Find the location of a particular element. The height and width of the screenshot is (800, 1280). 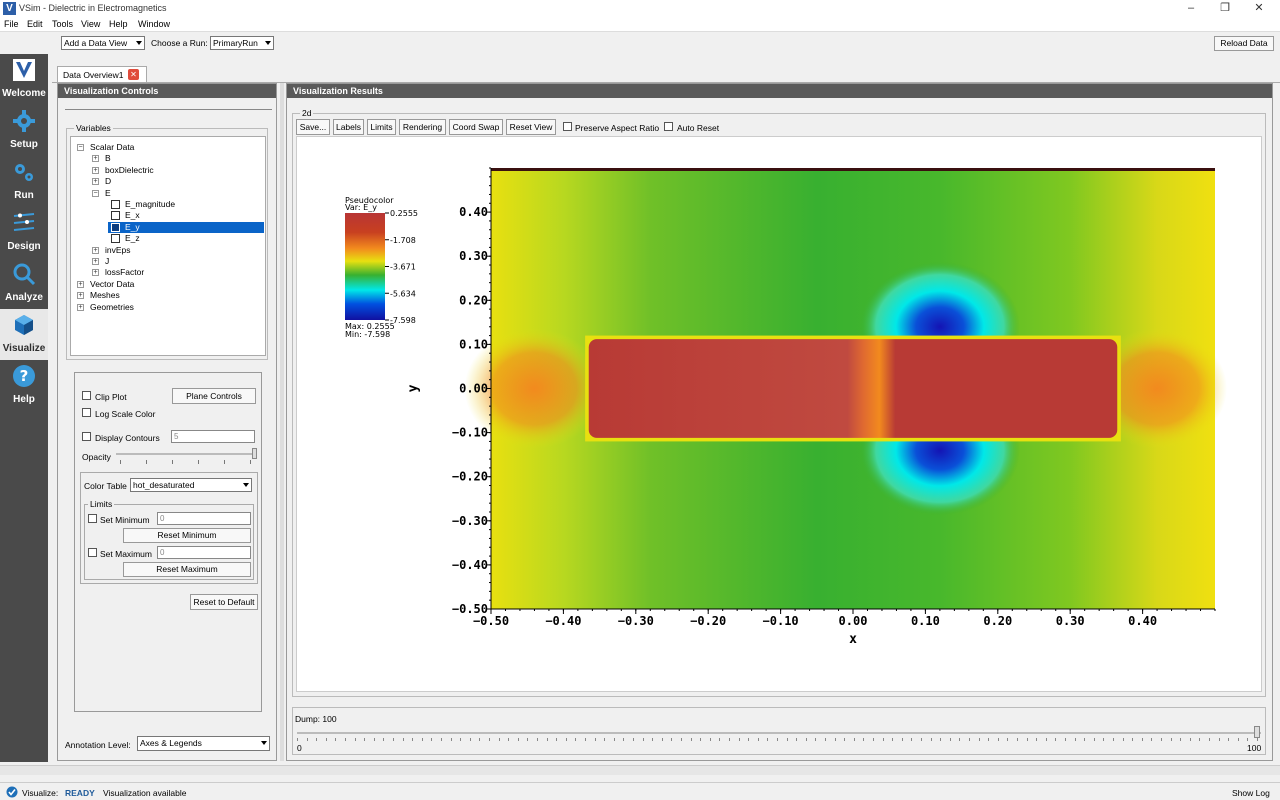

tree-item-label: lossFactor is located at coordinates (124, 272).